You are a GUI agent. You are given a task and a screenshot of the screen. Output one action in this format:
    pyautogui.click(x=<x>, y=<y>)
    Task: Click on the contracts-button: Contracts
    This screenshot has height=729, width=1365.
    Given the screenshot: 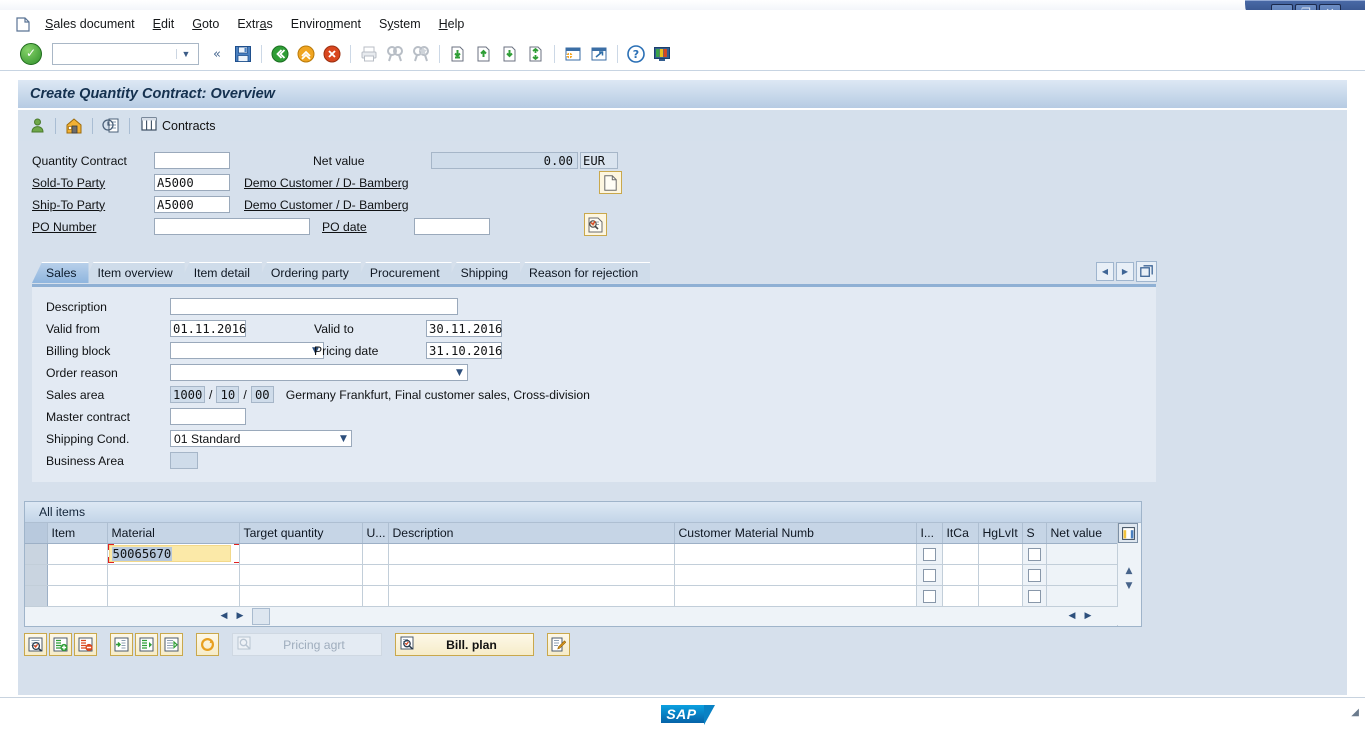 What is the action you would take?
    pyautogui.click(x=178, y=126)
    